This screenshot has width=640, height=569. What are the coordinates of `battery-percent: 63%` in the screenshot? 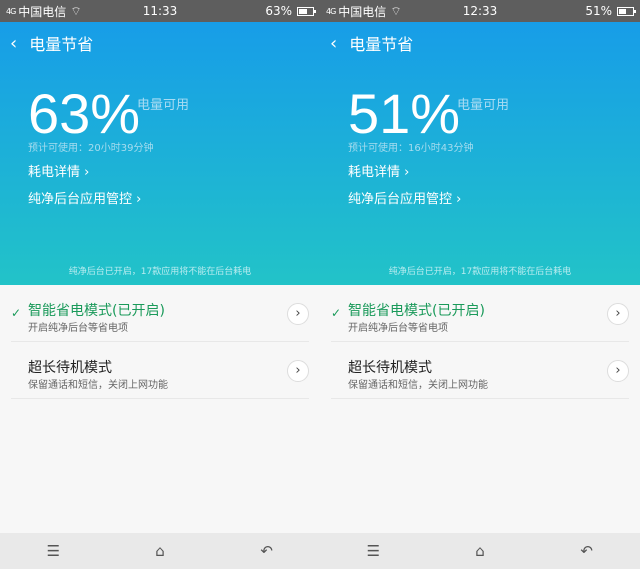 It's located at (84, 113).